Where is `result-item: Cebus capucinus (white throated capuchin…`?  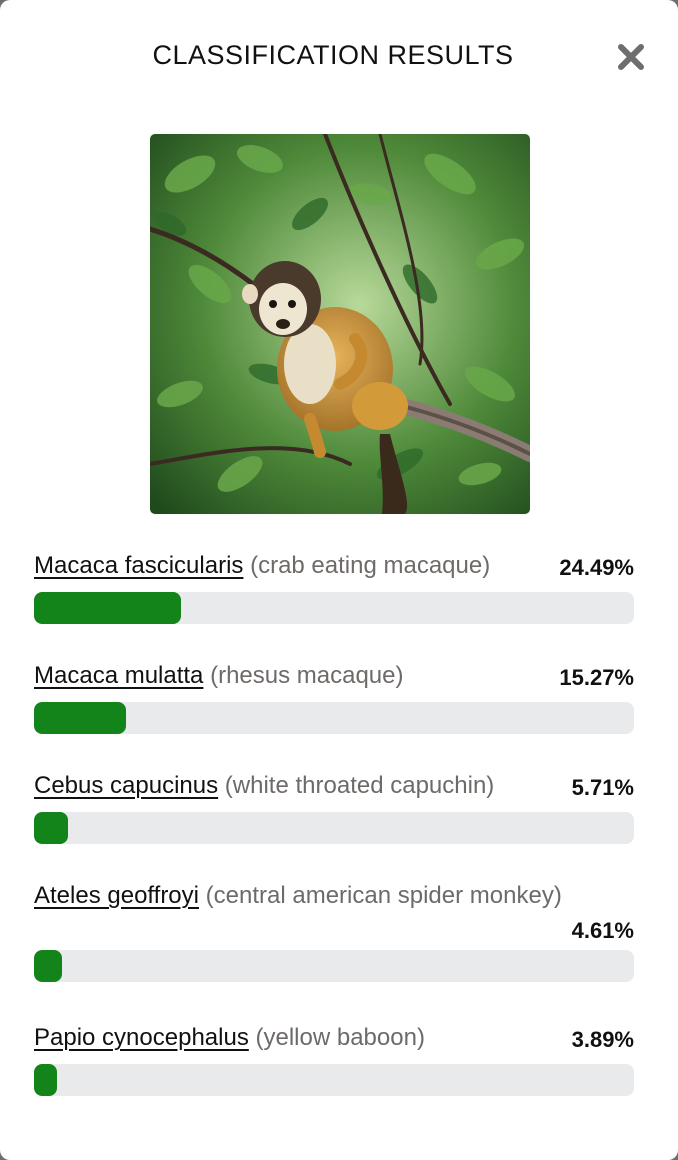
result-item: Cebus capucinus (white throated capuchin… is located at coordinates (334, 823).